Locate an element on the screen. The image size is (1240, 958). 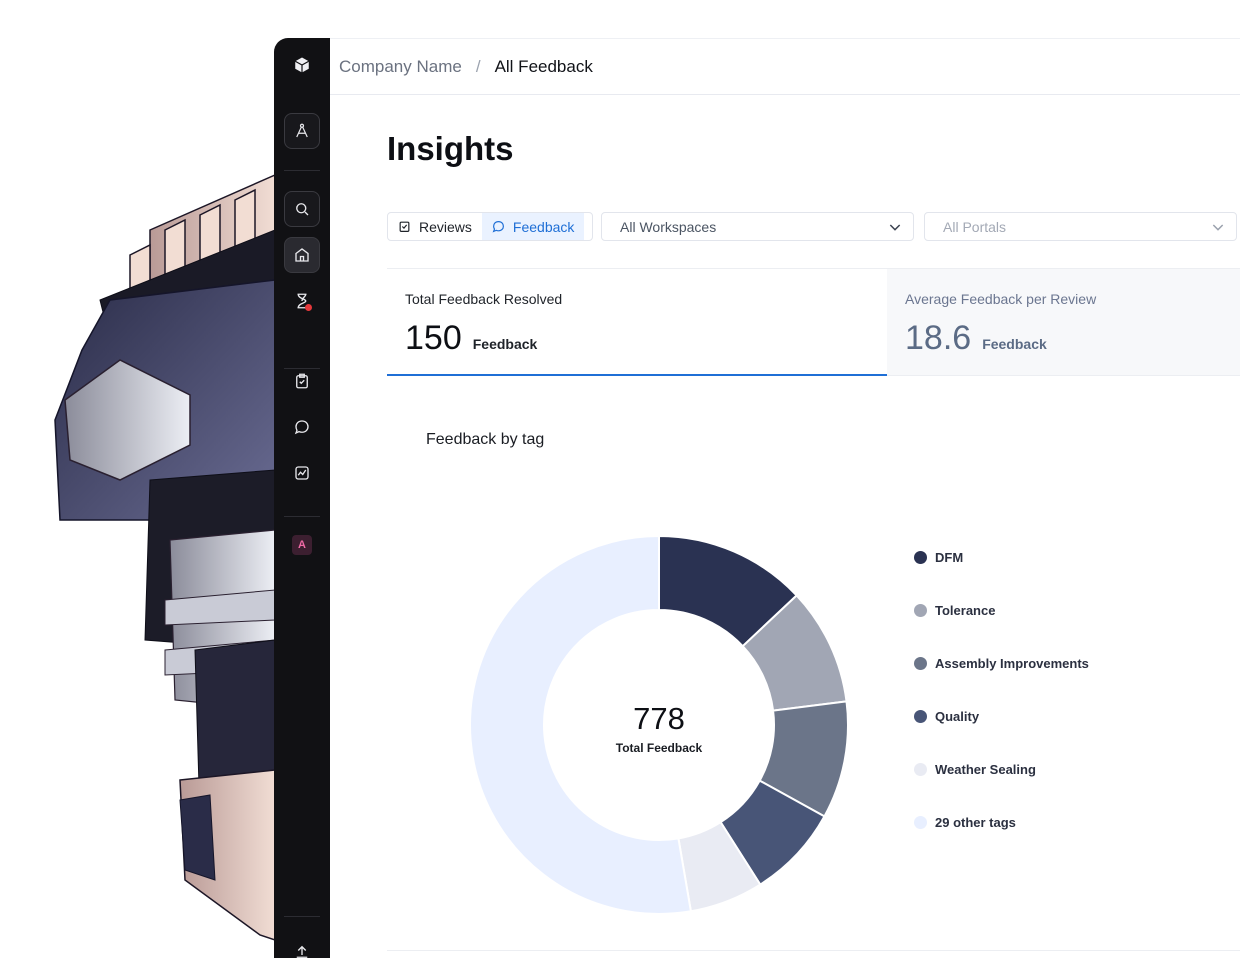
sidebar-item-feedback is located at coordinates (302, 427).